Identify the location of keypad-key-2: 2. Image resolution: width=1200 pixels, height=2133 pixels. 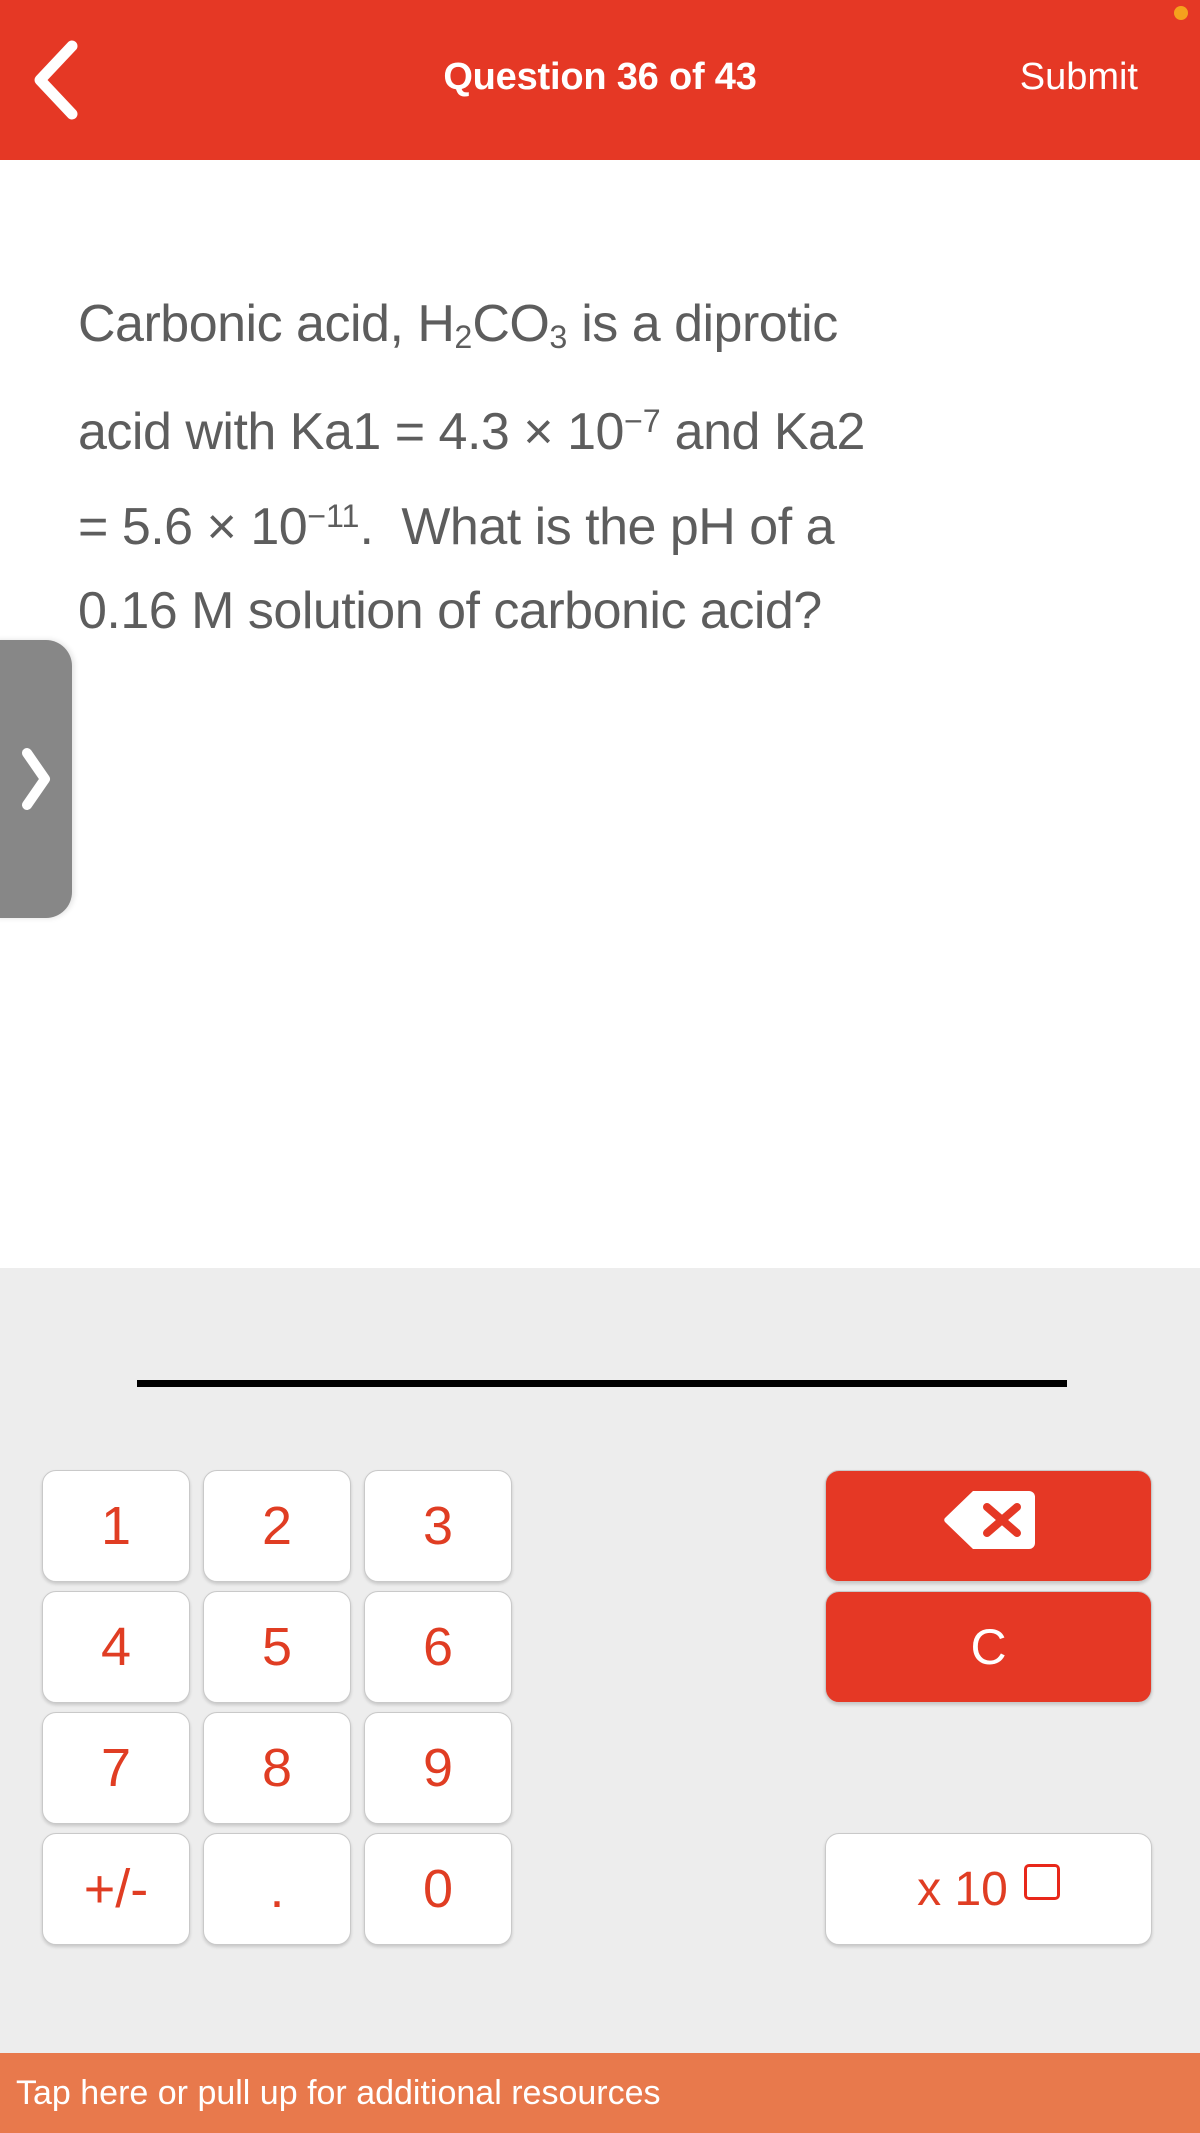
(277, 1526).